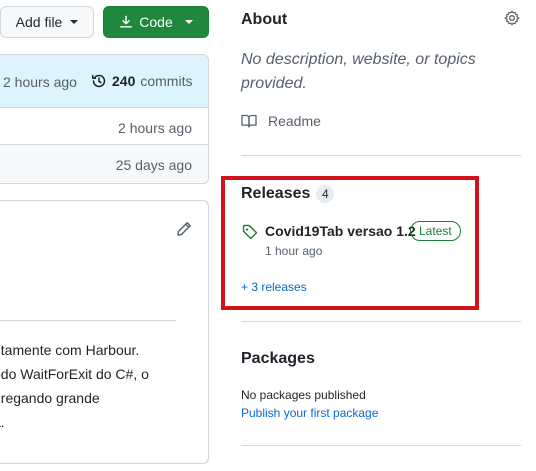  Describe the element at coordinates (278, 359) in the screenshot. I see `packages-title: Packages` at that location.